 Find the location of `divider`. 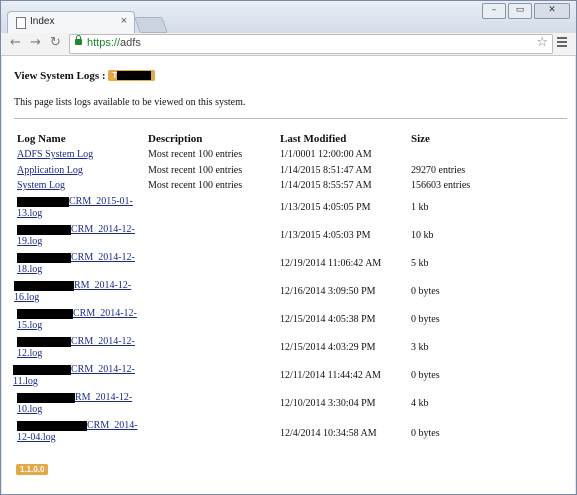

divider is located at coordinates (290, 118).